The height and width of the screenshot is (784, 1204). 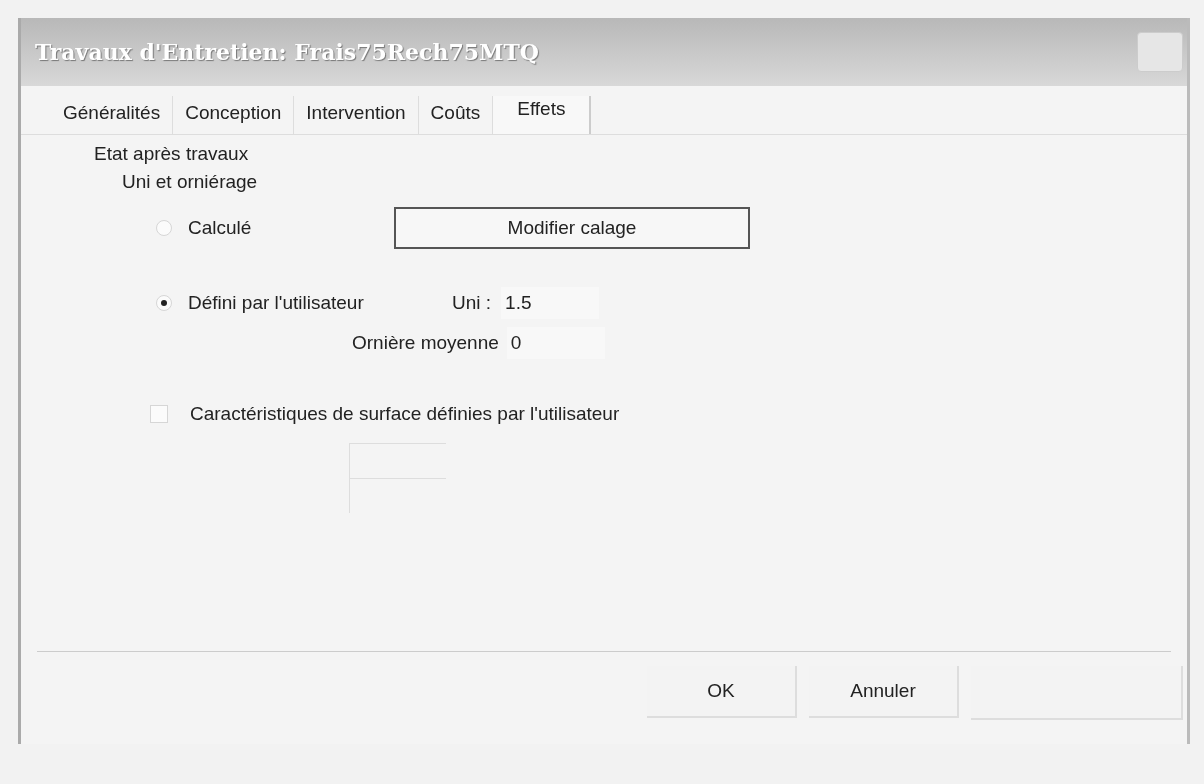 I want to click on radio-label: Calculé, so click(x=220, y=228).